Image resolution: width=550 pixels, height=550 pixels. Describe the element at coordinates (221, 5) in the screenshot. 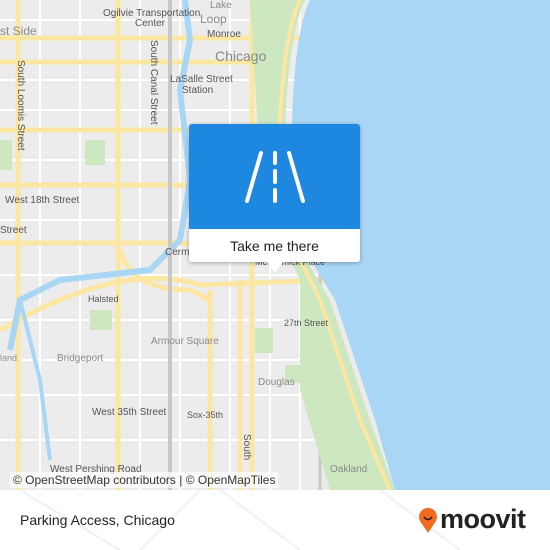

I see `map-label: Lake` at that location.